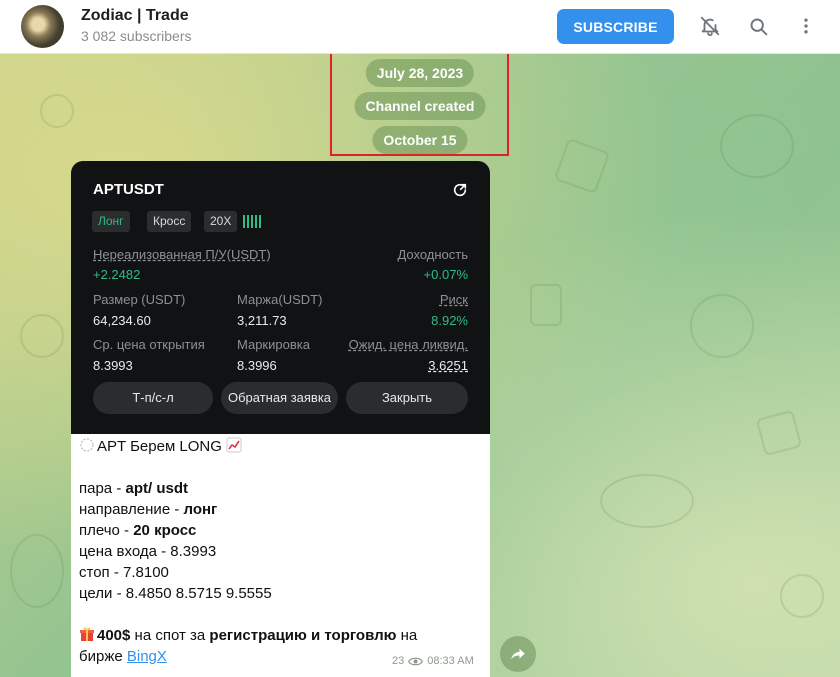  Describe the element at coordinates (450, 661) in the screenshot. I see `message-time: 08:33 AM` at that location.